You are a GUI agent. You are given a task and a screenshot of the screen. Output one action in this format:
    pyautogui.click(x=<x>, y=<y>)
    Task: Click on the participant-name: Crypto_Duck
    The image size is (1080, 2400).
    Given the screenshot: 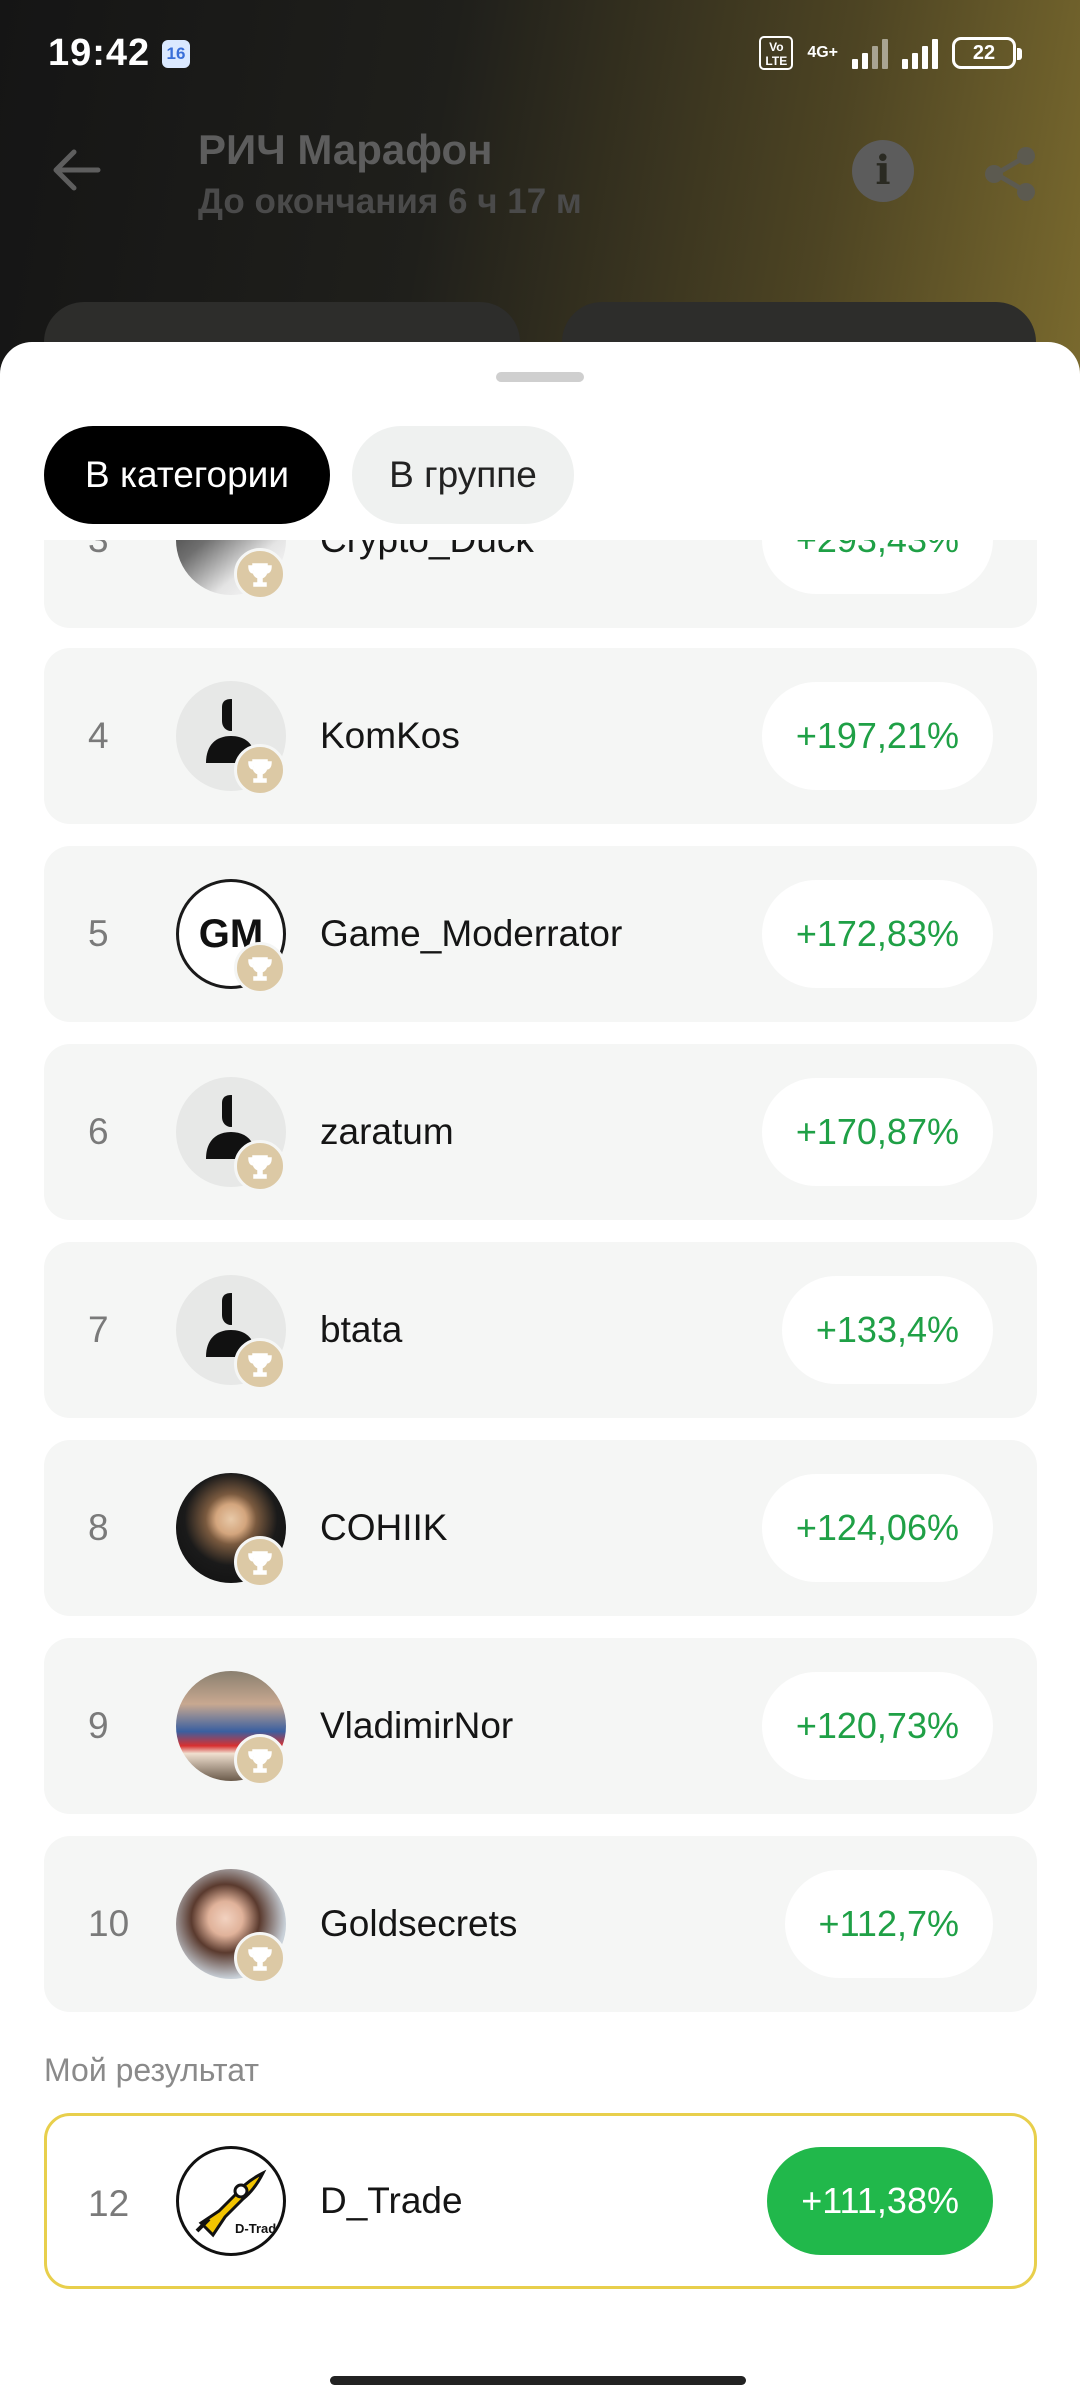 What is the action you would take?
    pyautogui.click(x=427, y=584)
    